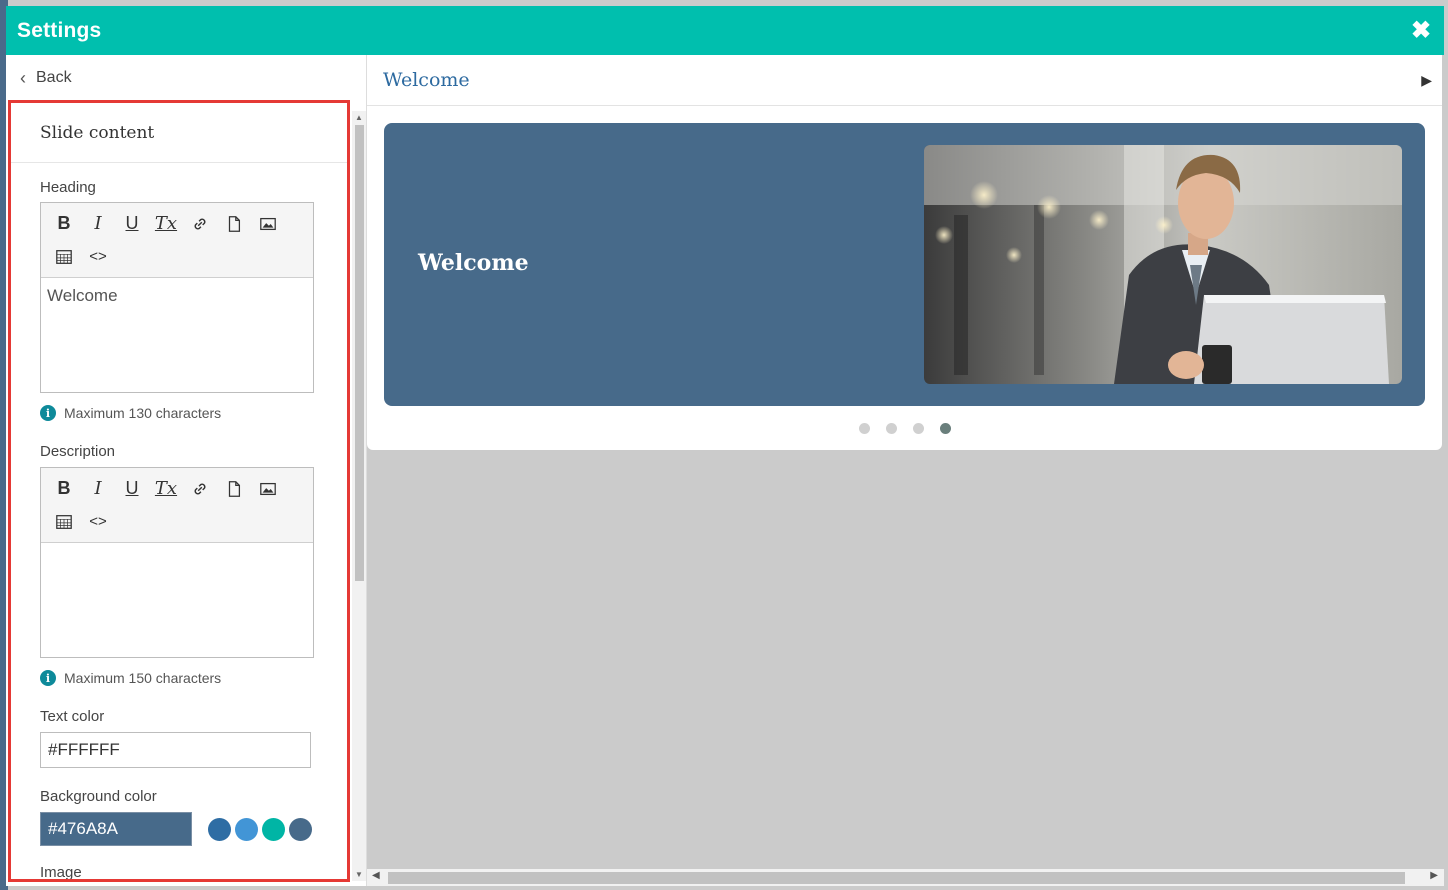 Image resolution: width=1448 pixels, height=890 pixels. I want to click on heading-editor: B I U Tx <> Welcome, so click(177, 297).